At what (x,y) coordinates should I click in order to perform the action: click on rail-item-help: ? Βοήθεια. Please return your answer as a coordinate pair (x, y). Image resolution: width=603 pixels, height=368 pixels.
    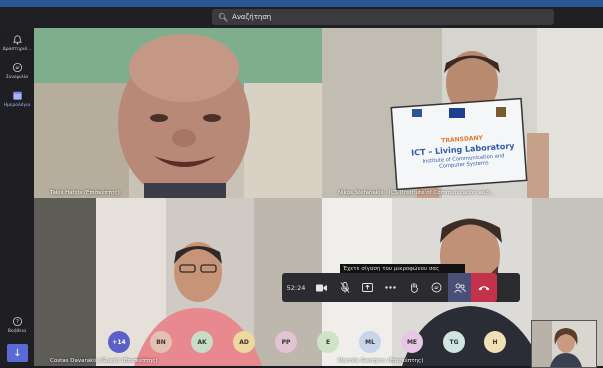
    Looking at the image, I should click on (17, 325).